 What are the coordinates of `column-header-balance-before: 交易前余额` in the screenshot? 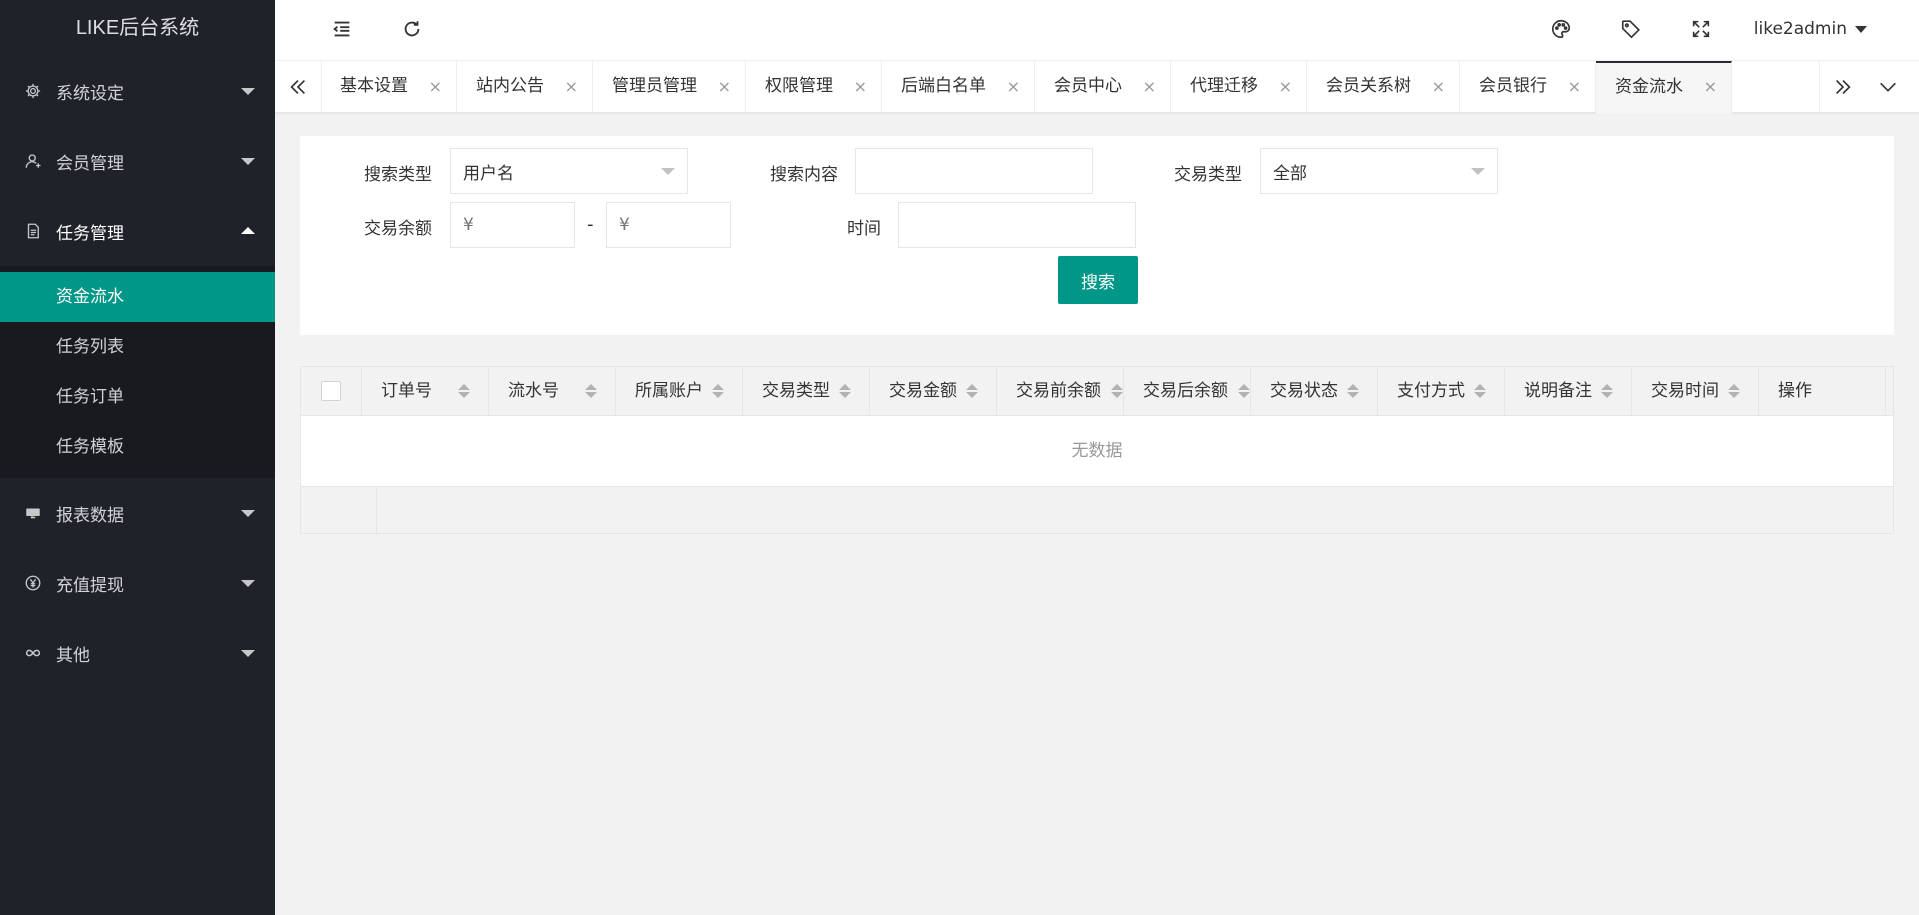 It's located at (1060, 391).